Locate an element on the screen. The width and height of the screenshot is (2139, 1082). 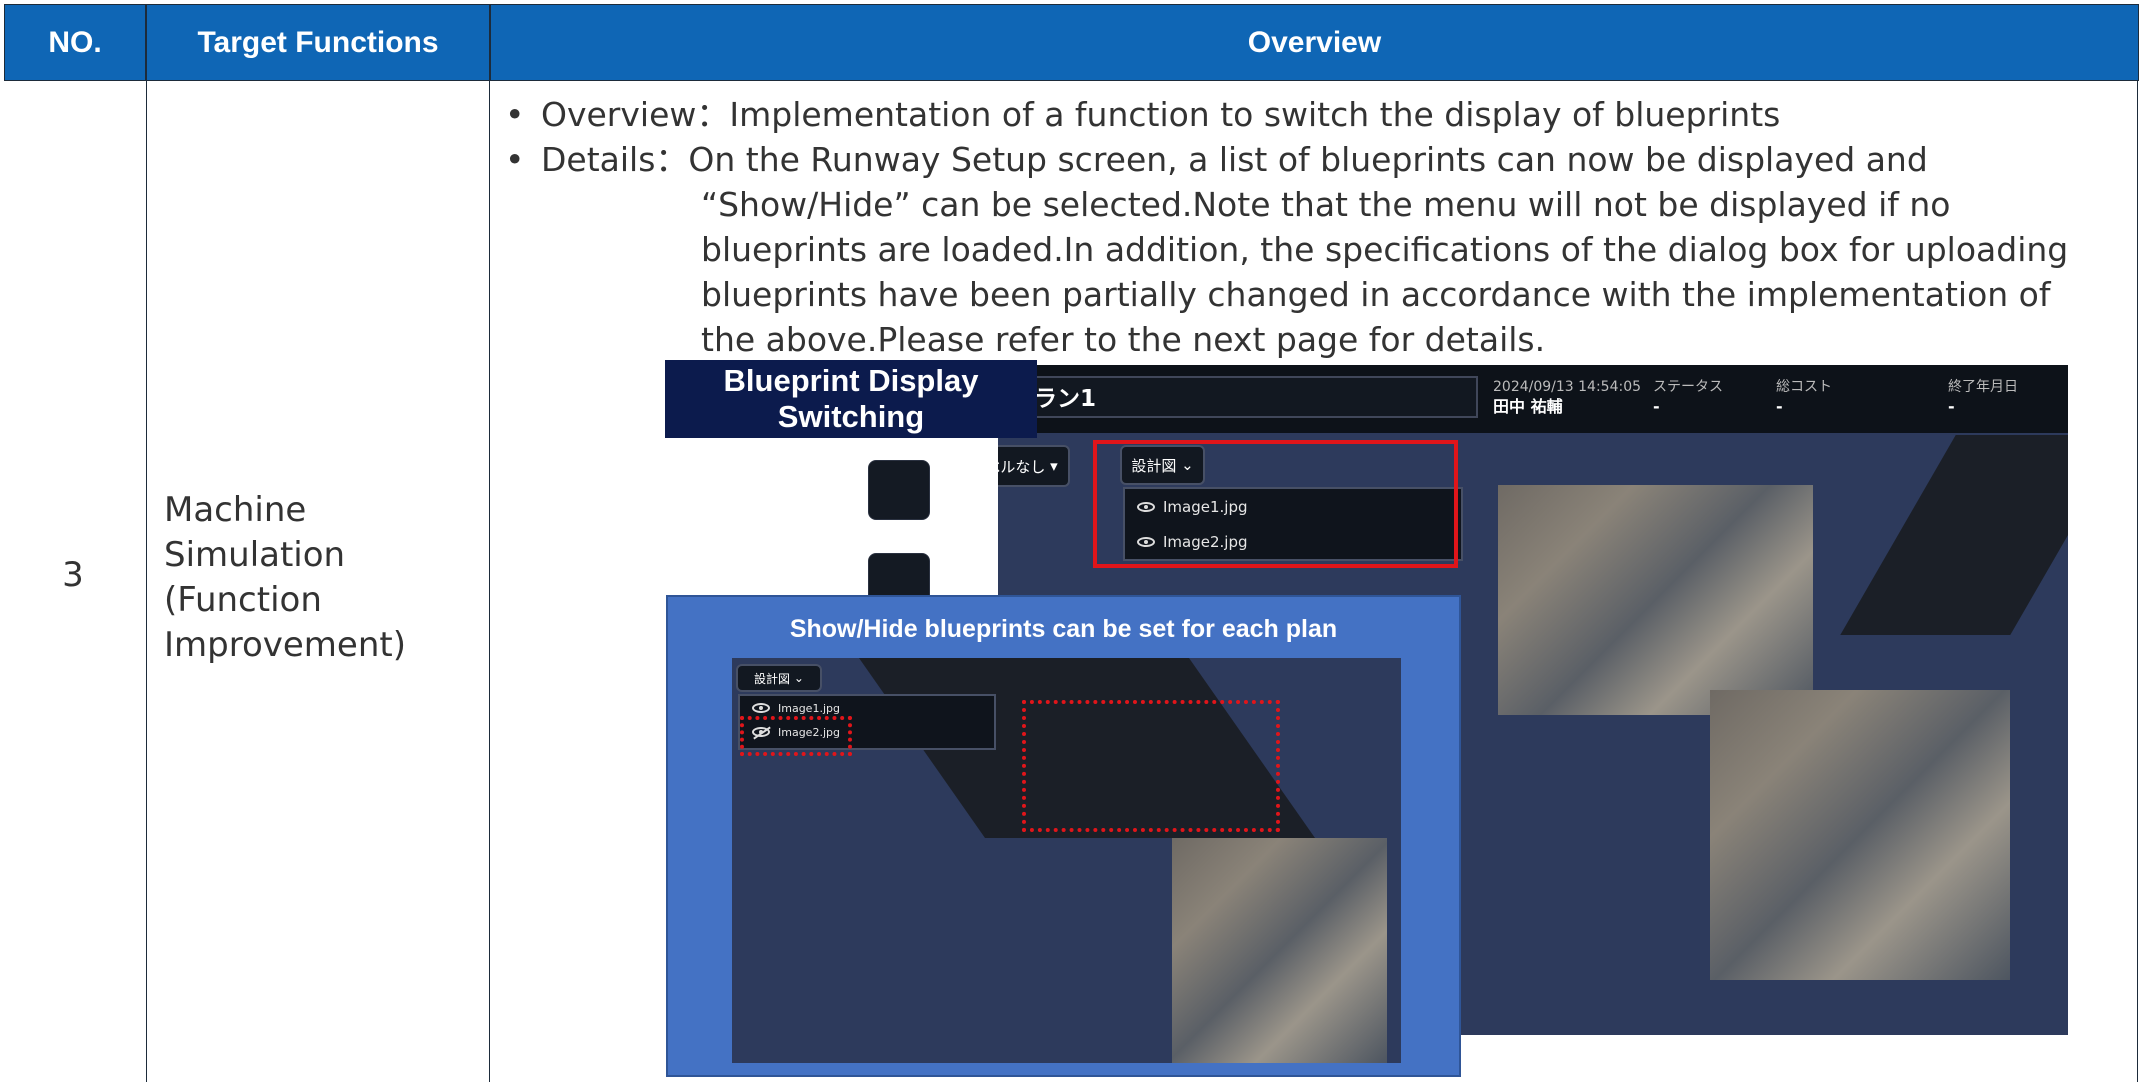
inner-item-label: Image1.jpg is located at coordinates (809, 708).